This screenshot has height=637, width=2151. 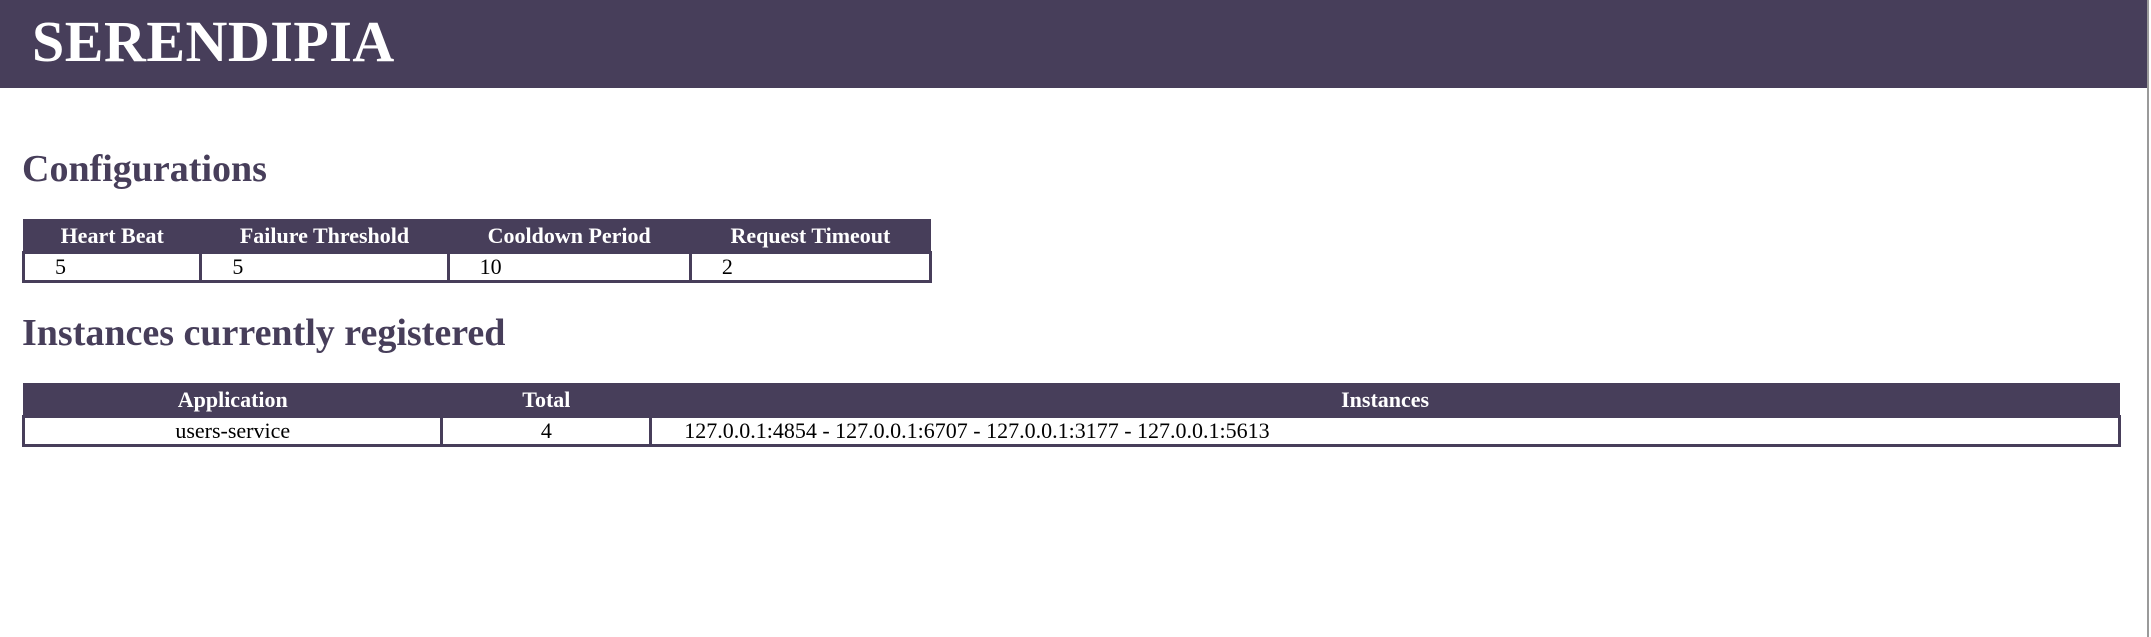 I want to click on column-header-total: Total, so click(x=546, y=400).